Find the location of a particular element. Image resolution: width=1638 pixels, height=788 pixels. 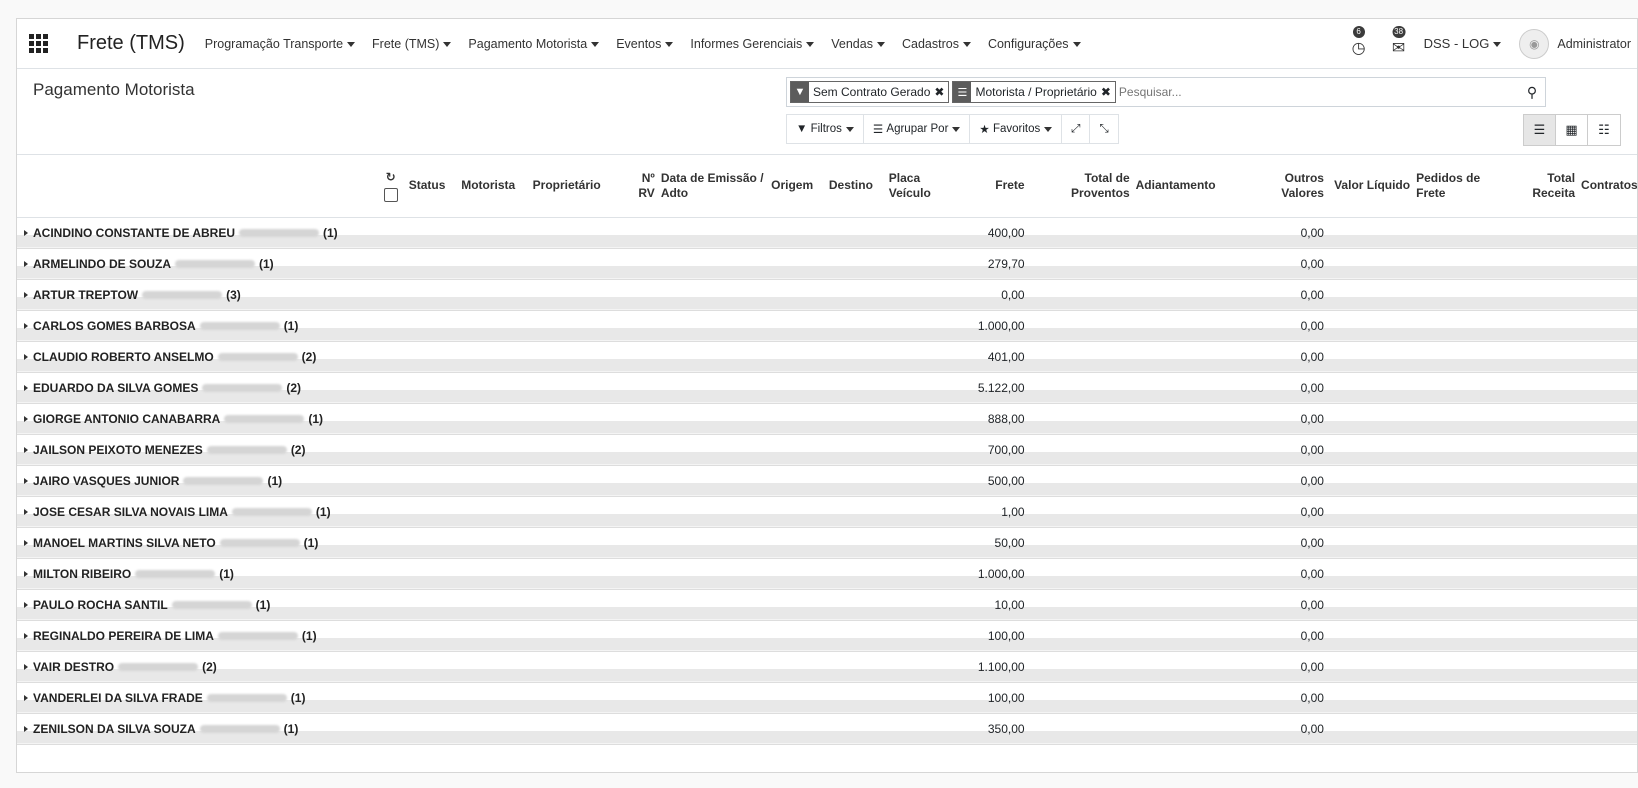

col-nrv: Nº RV is located at coordinates (643, 186).